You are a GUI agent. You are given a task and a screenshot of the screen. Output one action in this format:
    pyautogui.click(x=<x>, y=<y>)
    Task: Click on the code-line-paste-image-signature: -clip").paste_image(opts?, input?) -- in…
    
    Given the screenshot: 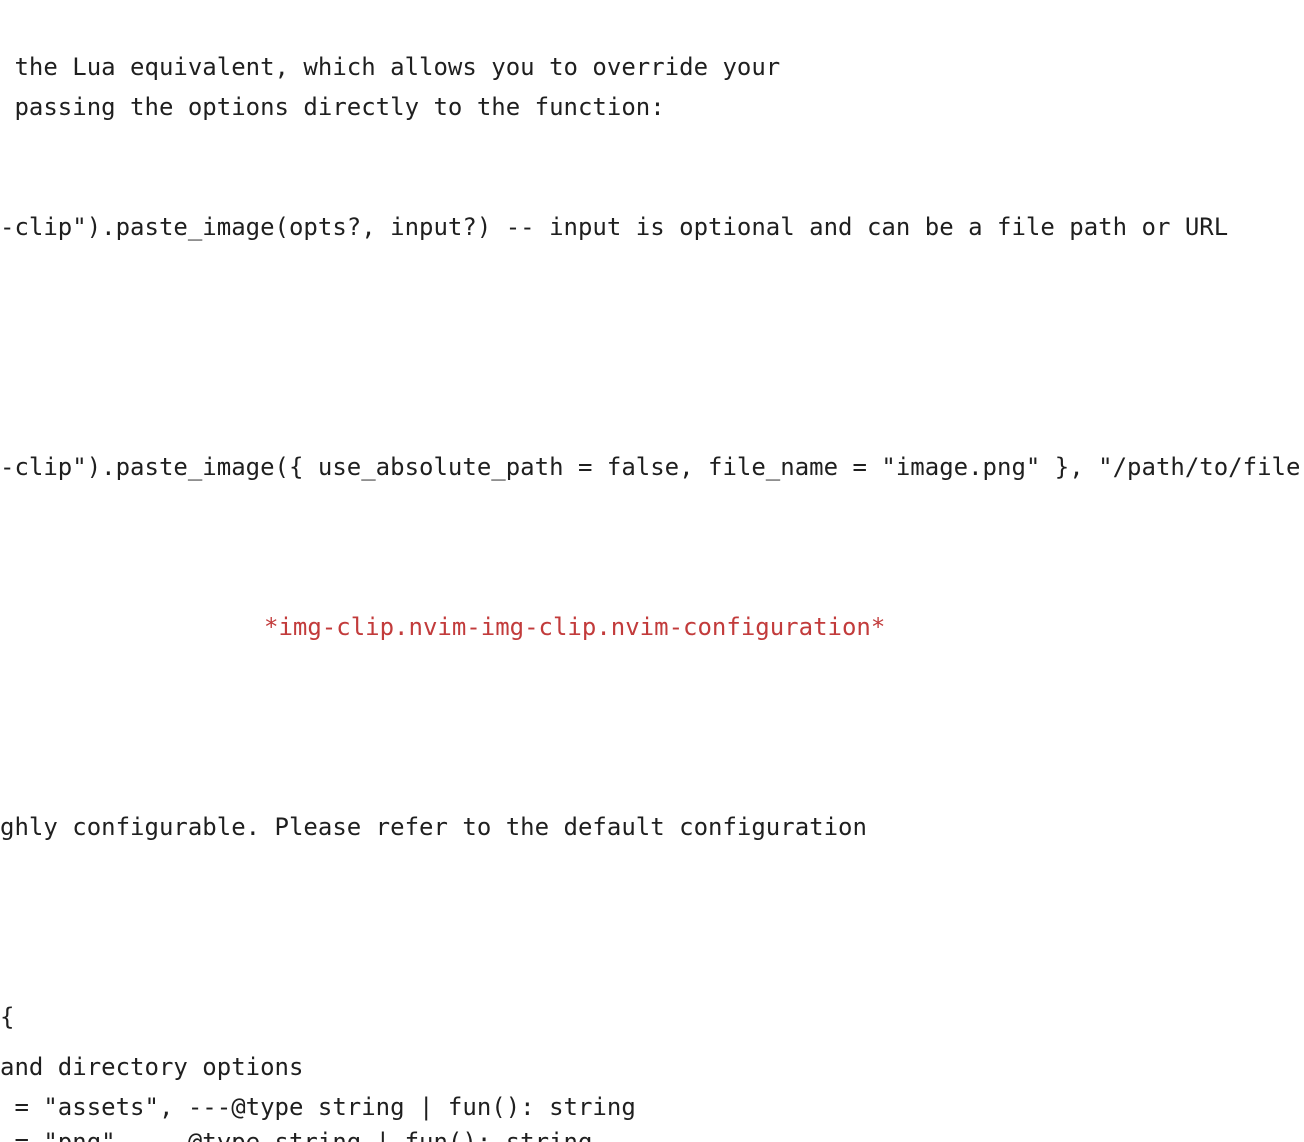 What is the action you would take?
    pyautogui.click(x=614, y=227)
    